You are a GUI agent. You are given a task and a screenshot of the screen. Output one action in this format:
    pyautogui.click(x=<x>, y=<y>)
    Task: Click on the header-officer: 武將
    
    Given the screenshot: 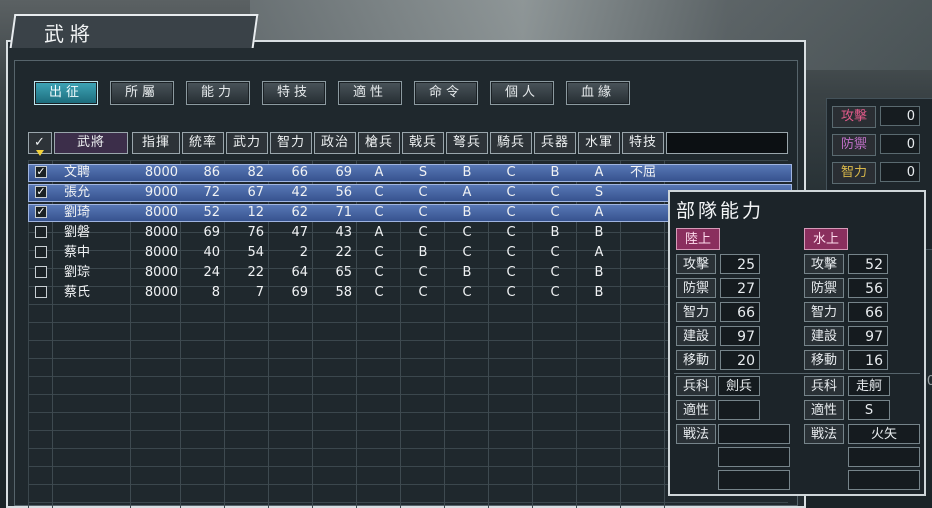 What is the action you would take?
    pyautogui.click(x=91, y=143)
    